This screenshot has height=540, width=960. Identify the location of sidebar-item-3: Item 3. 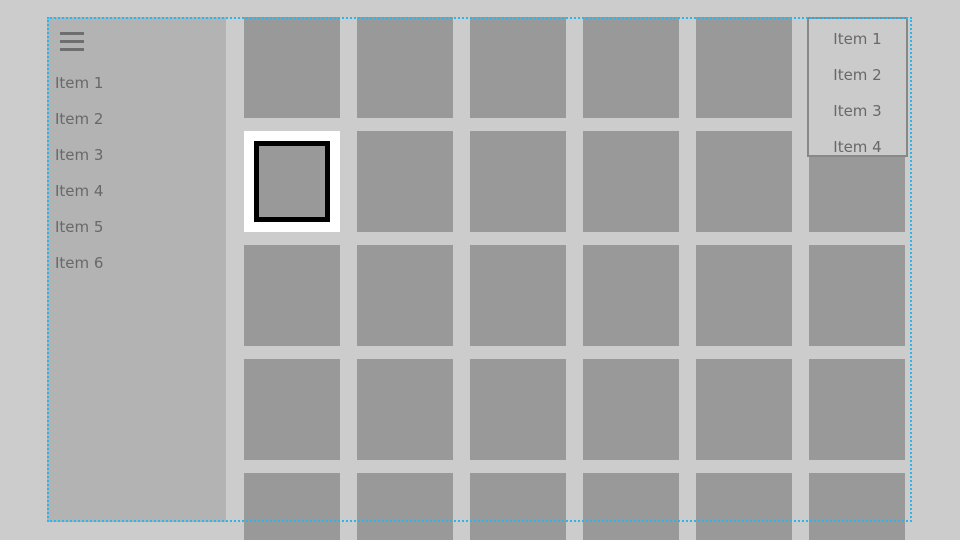
(136, 155).